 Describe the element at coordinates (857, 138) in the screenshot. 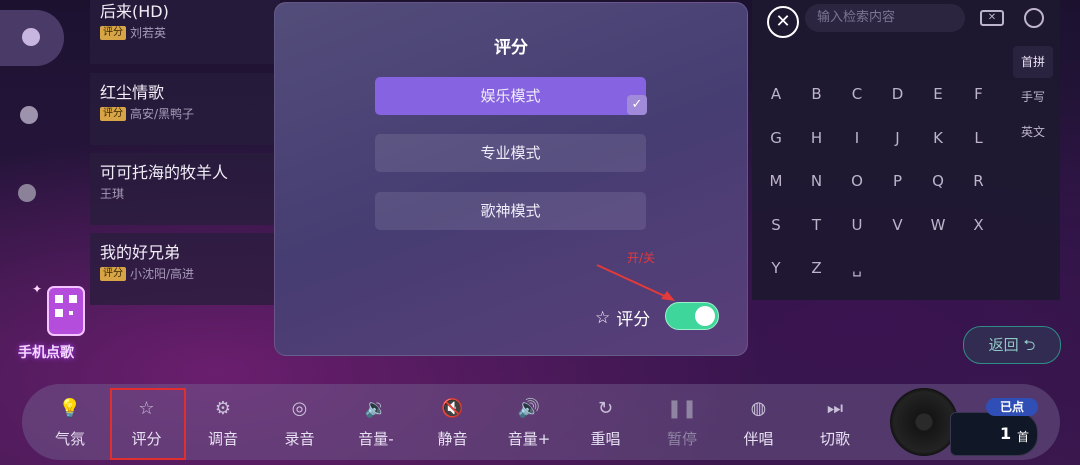

I see `key: I` at that location.